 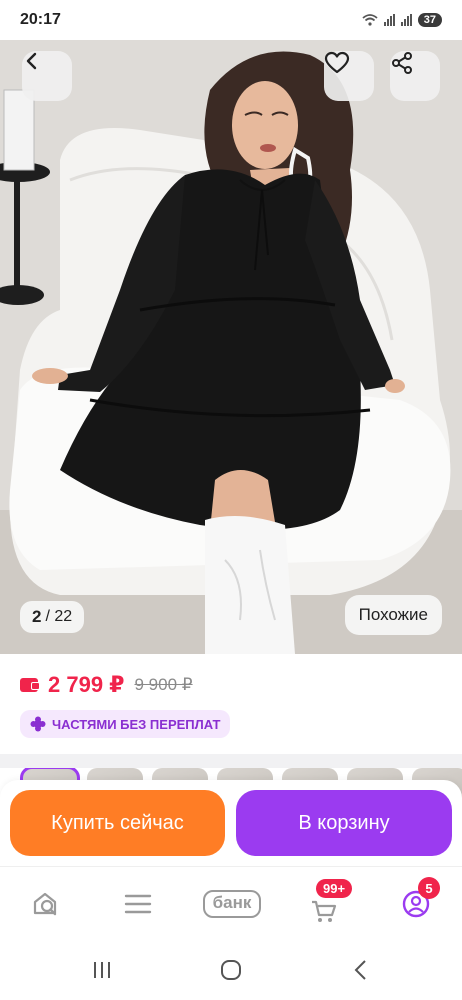 I want to click on nav-bank: банк, so click(x=232, y=904).